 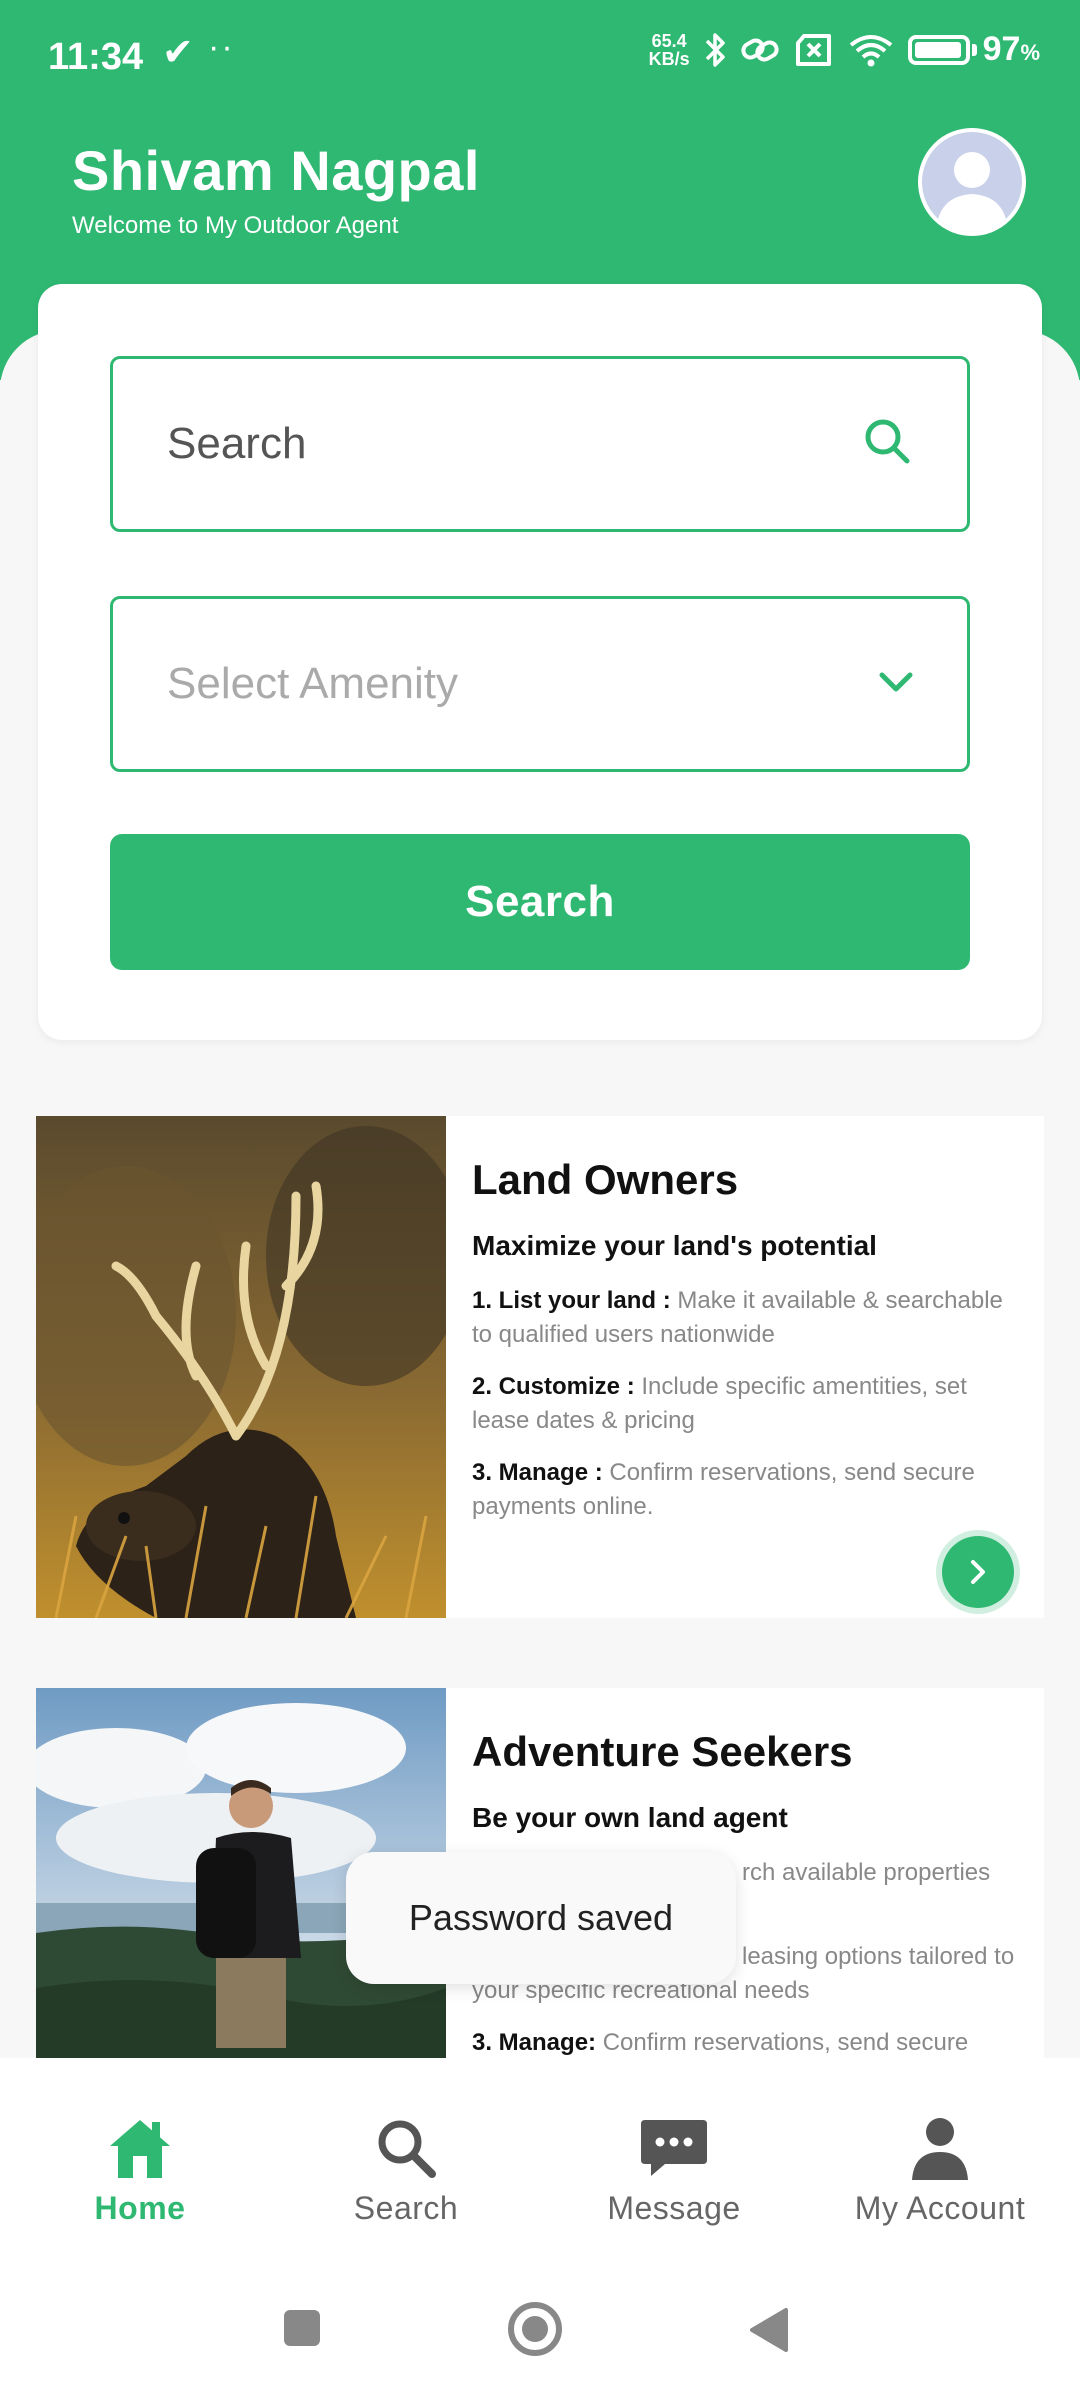 I want to click on chevron-down-icon, so click(x=896, y=684).